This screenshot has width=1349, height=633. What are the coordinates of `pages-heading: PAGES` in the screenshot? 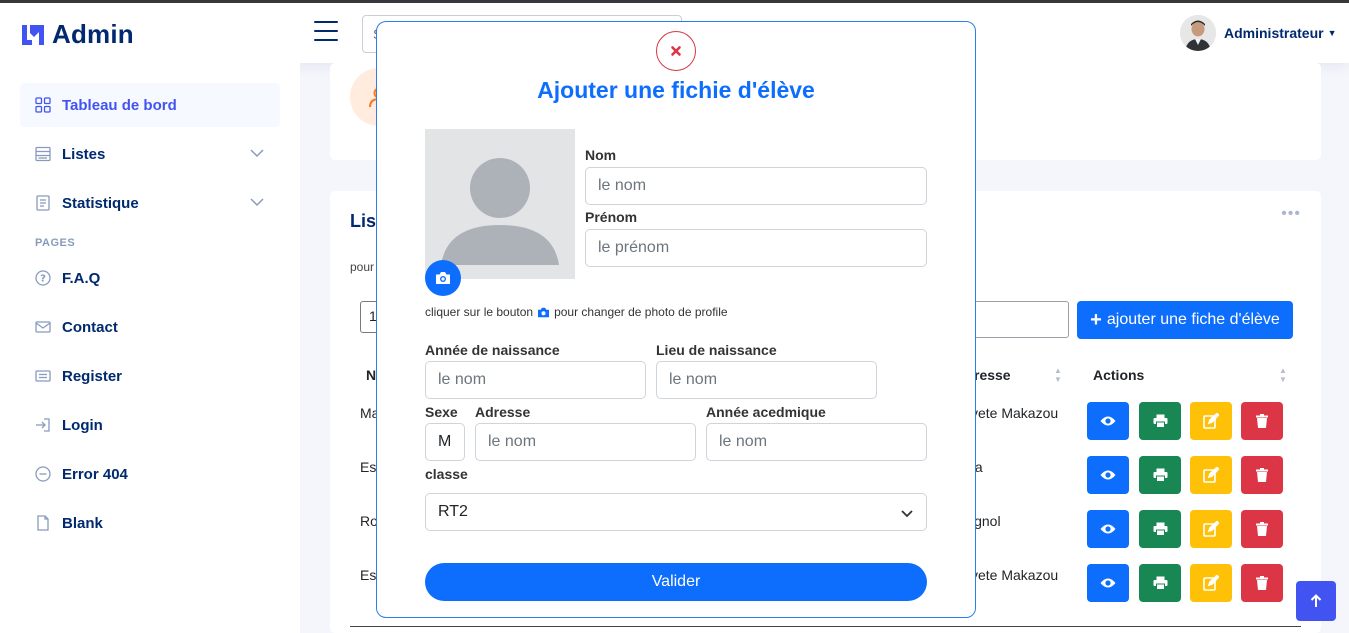 It's located at (55, 243).